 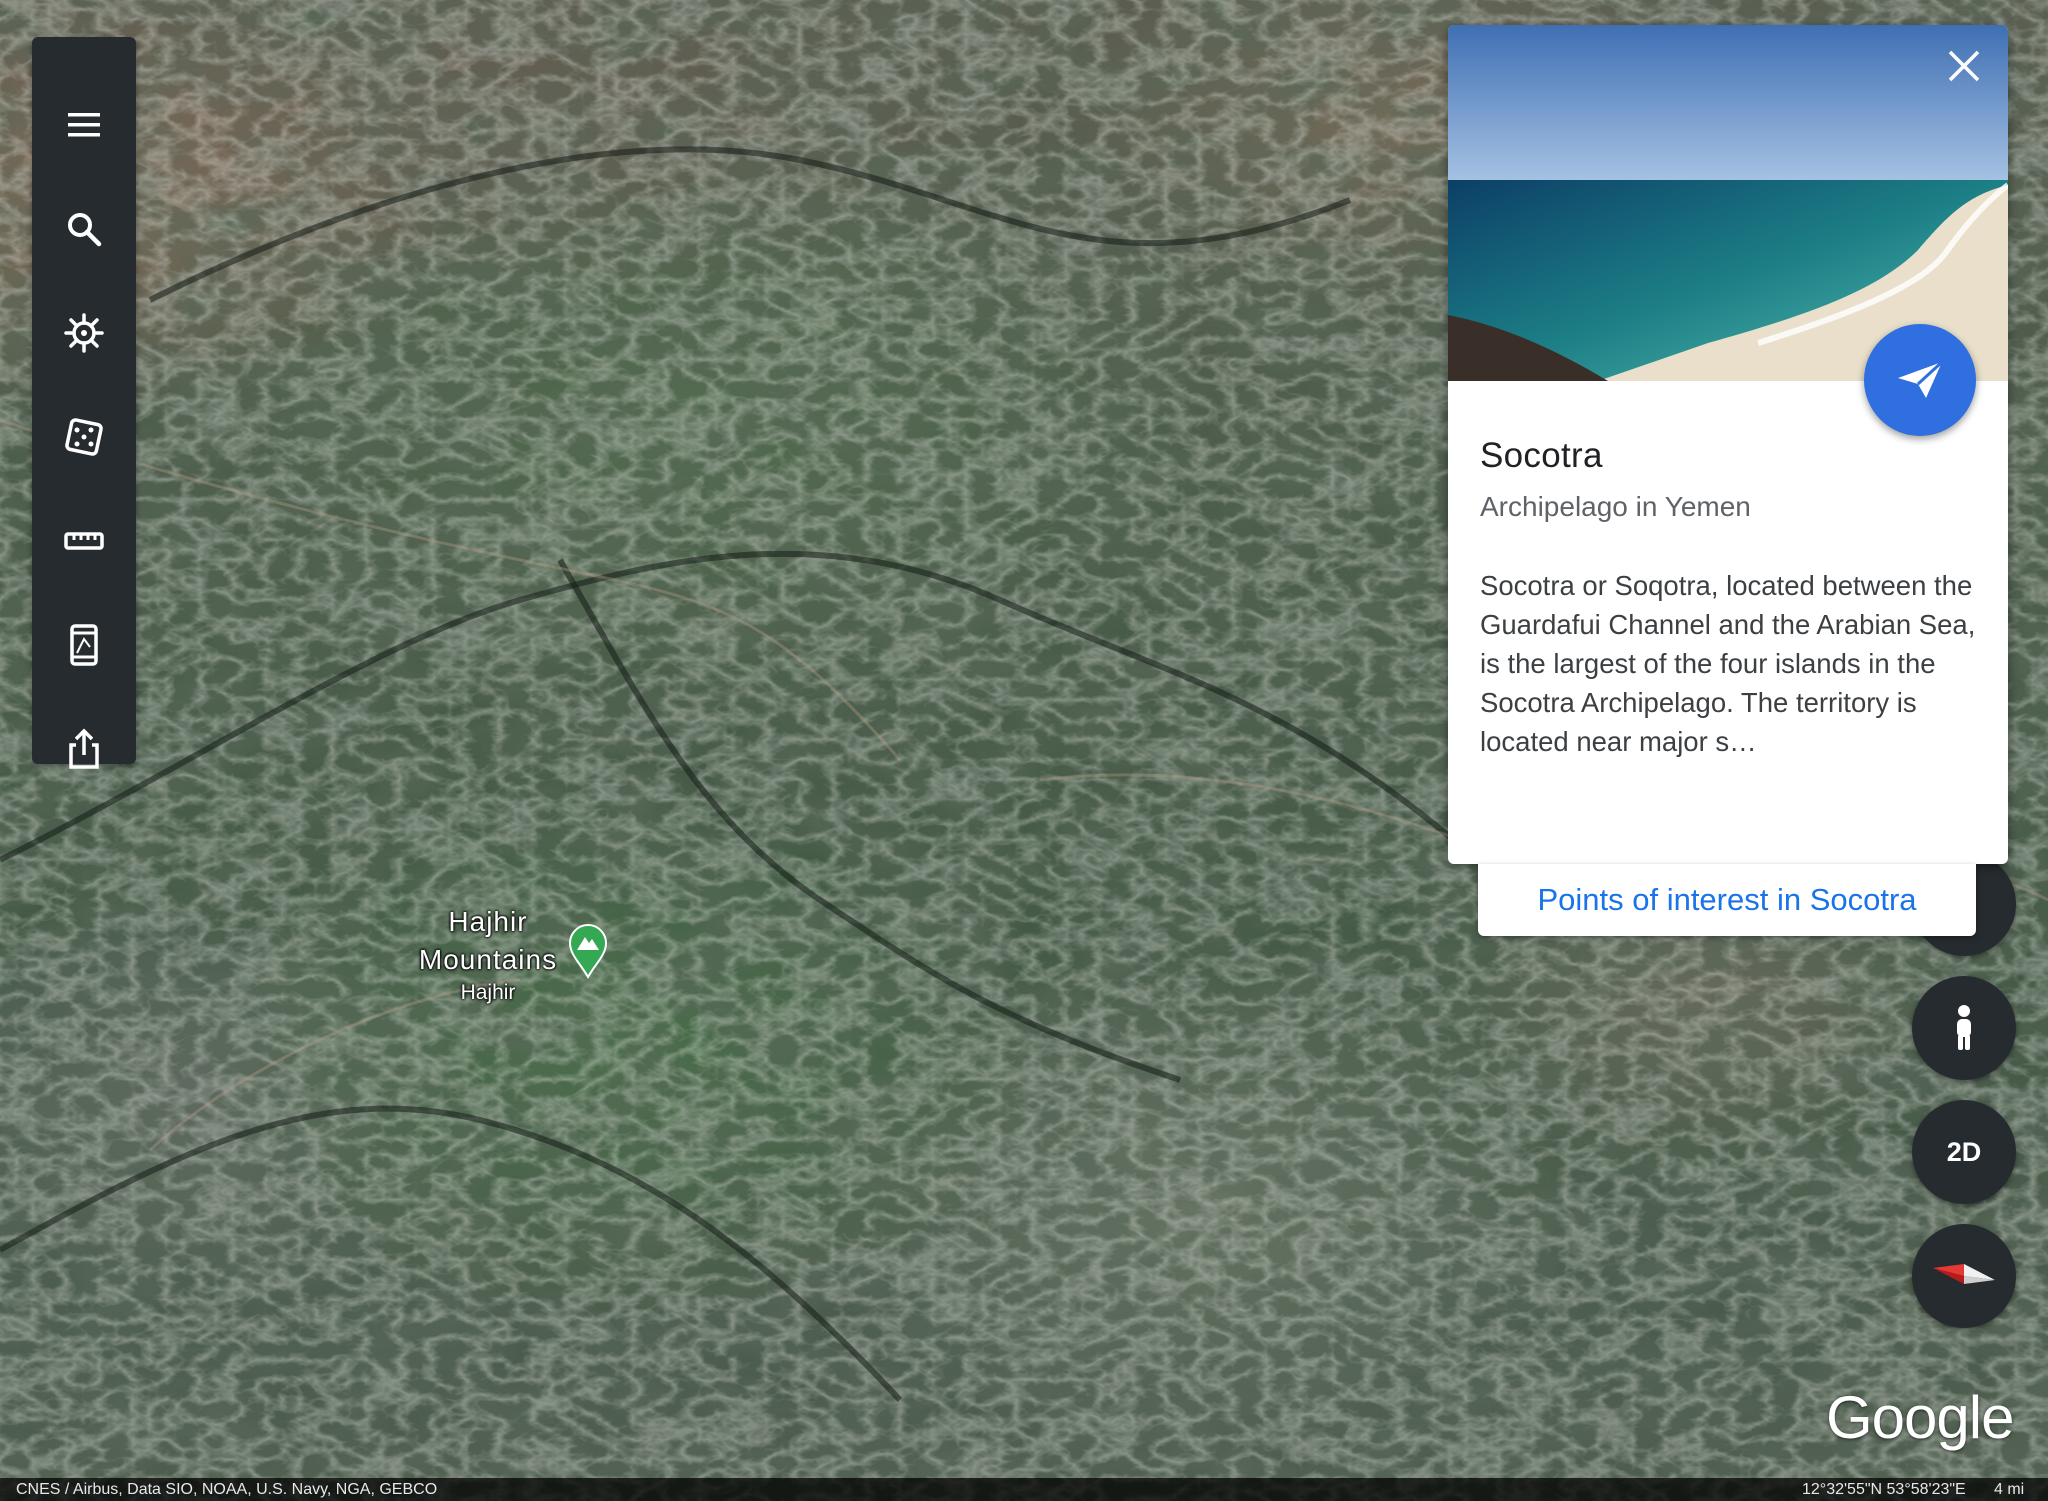 I want to click on dice-icon, so click(x=84, y=437).